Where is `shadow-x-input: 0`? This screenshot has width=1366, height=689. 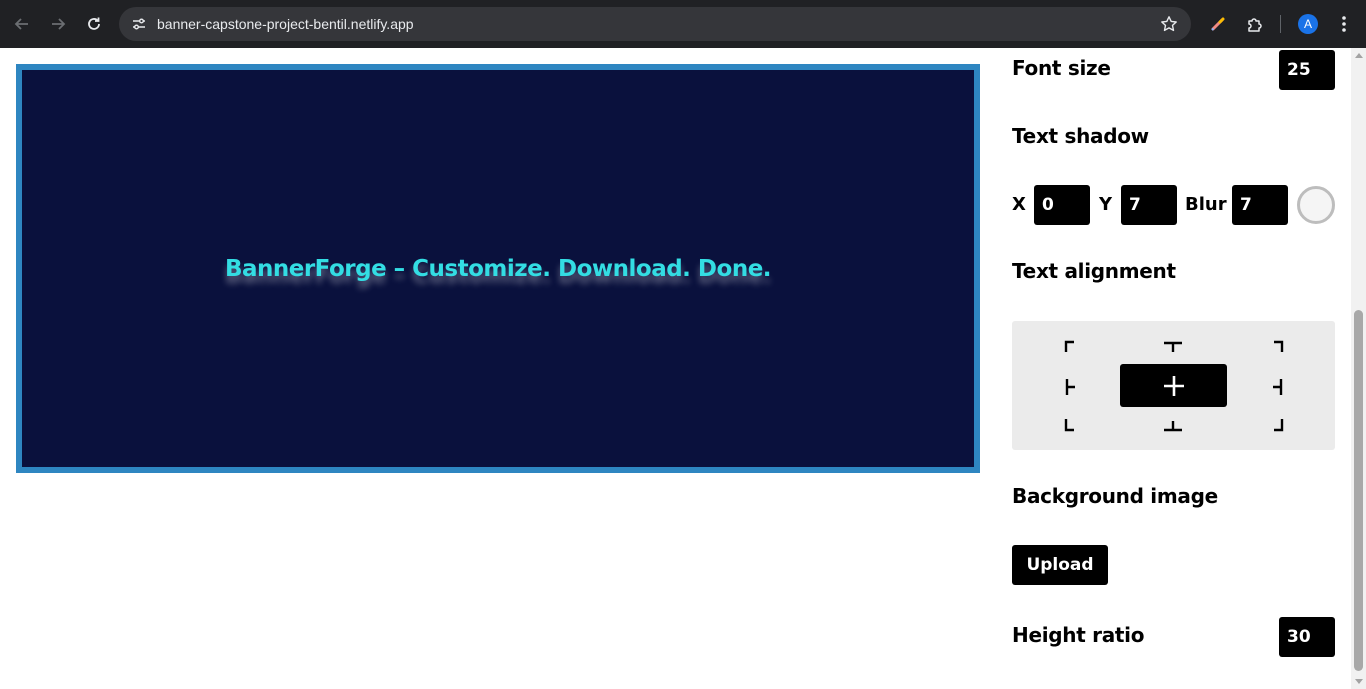
shadow-x-input: 0 is located at coordinates (1062, 205).